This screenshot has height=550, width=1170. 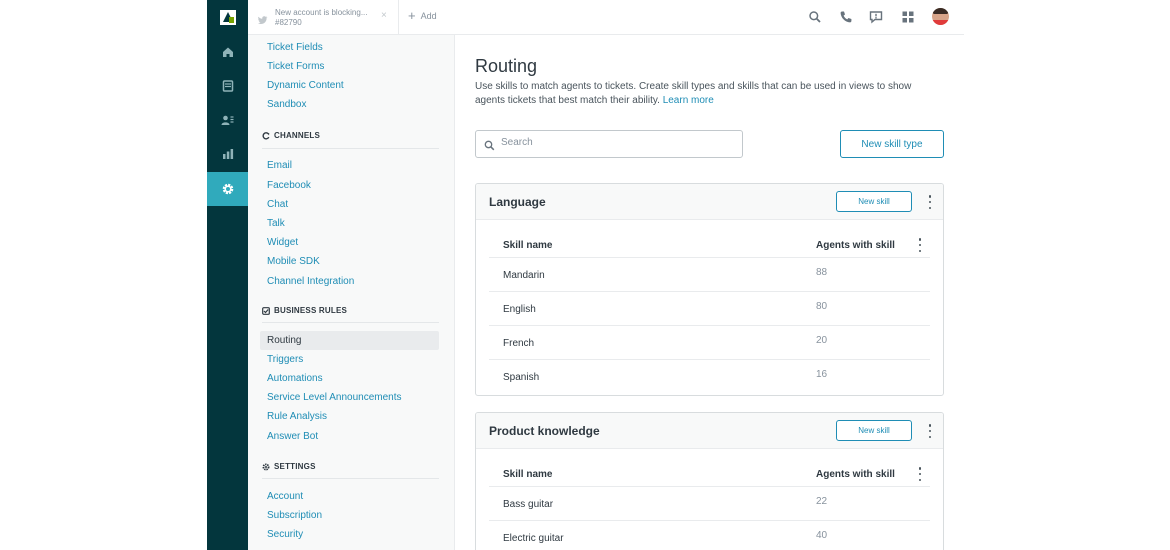 I want to click on agent-count: 88, so click(x=822, y=272).